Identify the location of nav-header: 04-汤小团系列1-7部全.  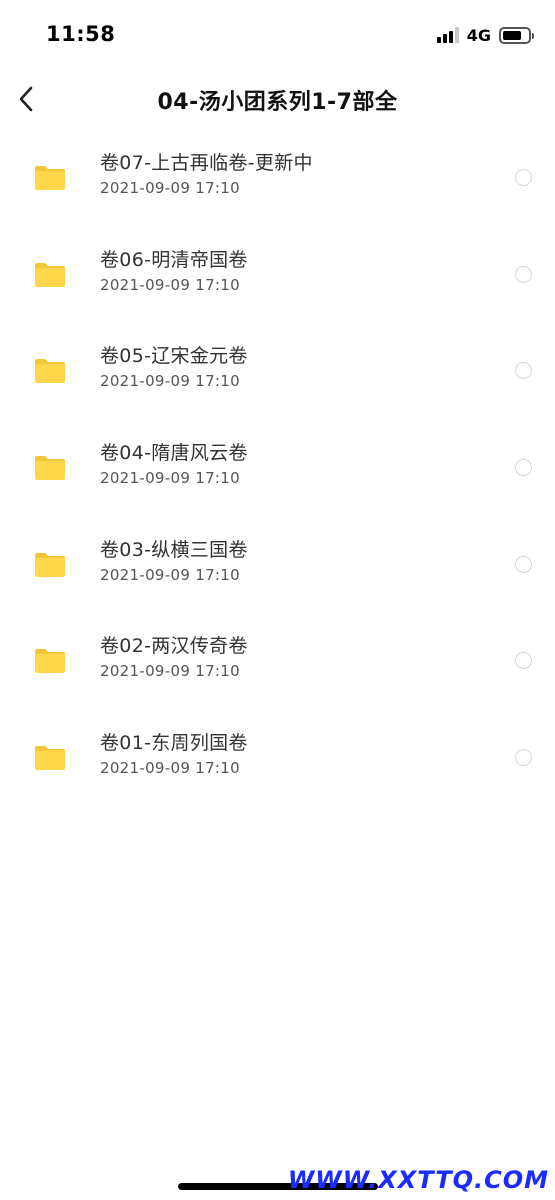
(277, 99).